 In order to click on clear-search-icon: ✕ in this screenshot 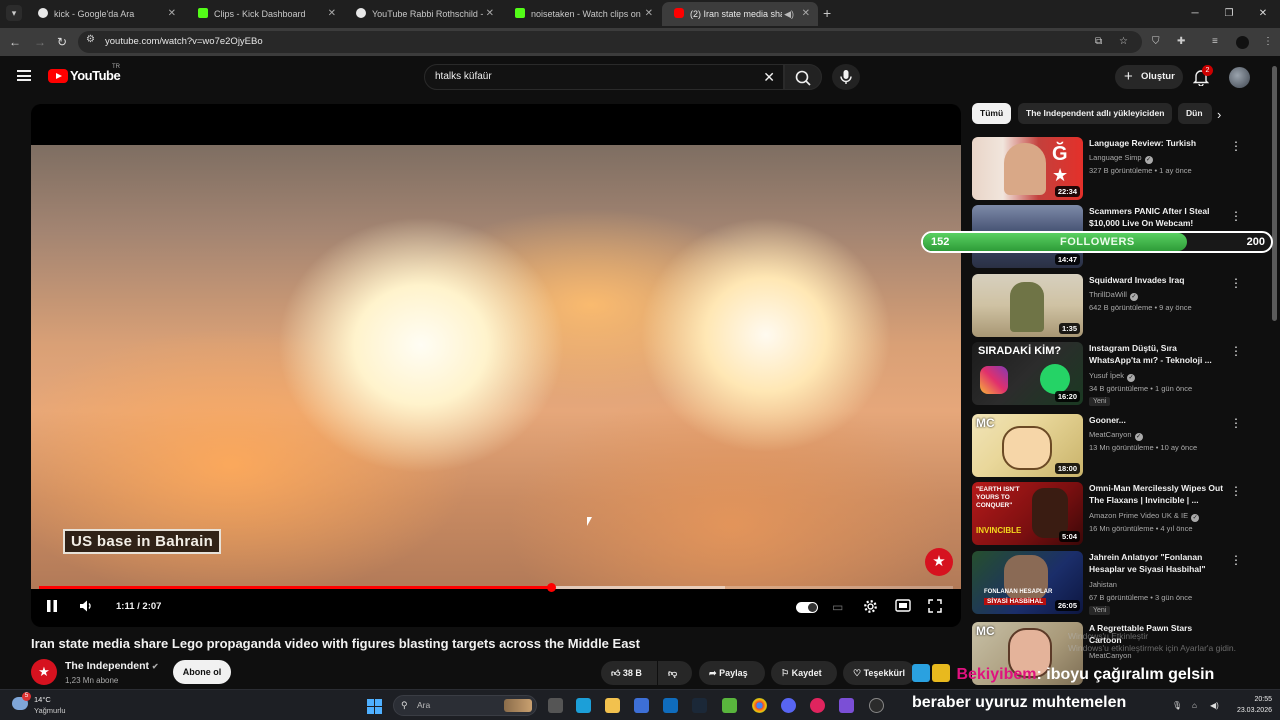, I will do `click(769, 77)`.